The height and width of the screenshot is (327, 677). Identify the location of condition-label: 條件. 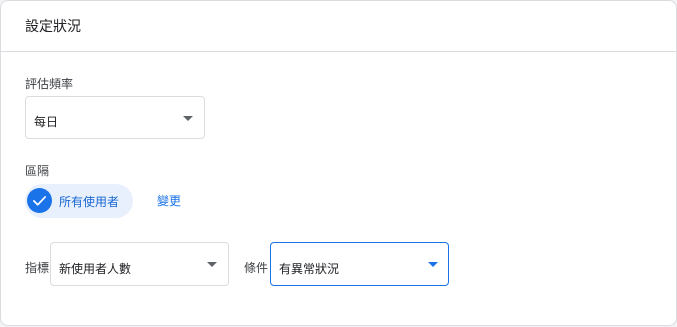
(256, 268).